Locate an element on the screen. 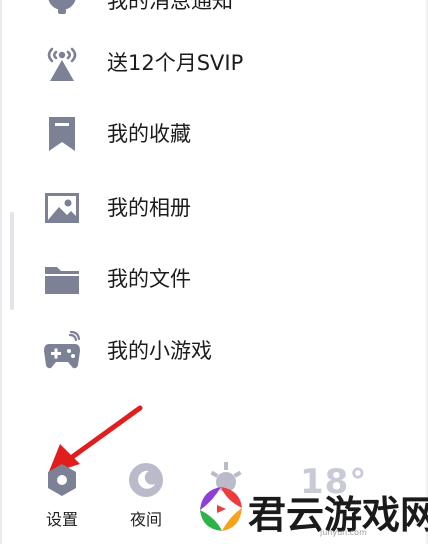  menu-item-label: 我的消息通知 is located at coordinates (170, 6).